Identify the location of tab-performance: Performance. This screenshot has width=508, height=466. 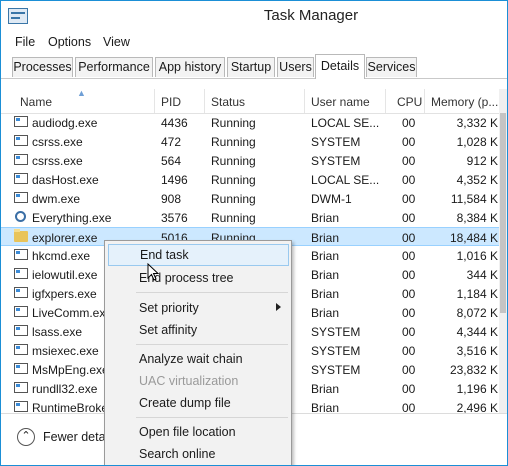
(114, 67).